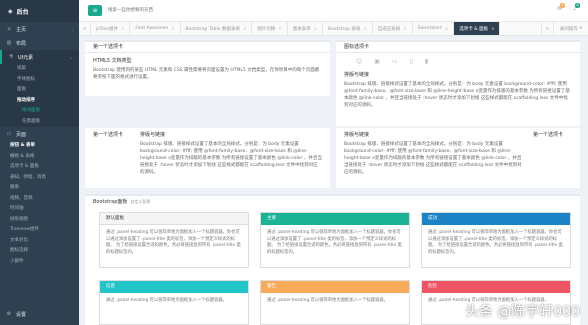 The width and height of the screenshot is (588, 325). I want to click on menu-toggle-button: ≡, so click(95, 10).